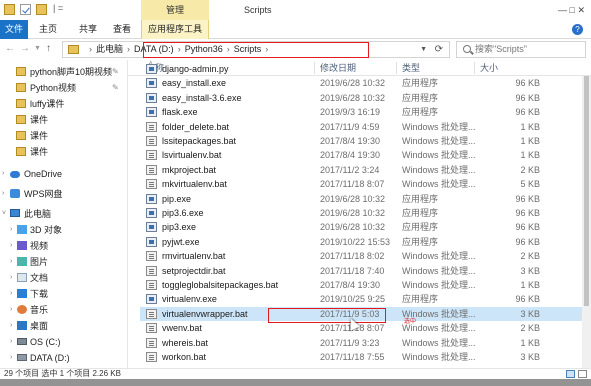 This screenshot has height=386, width=591. What do you see at coordinates (501, 49) in the screenshot?
I see `search-input: 搜索"Scripts"` at bounding box center [501, 49].